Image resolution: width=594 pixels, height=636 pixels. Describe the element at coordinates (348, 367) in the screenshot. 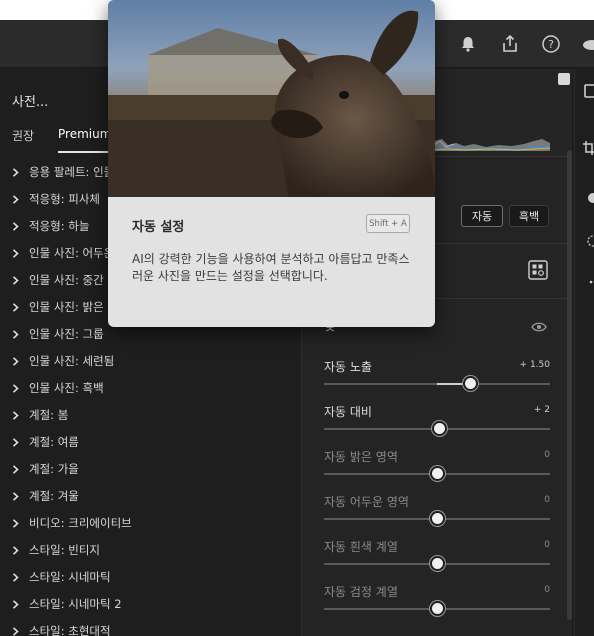

I see `slider-label: 자동 노출` at that location.